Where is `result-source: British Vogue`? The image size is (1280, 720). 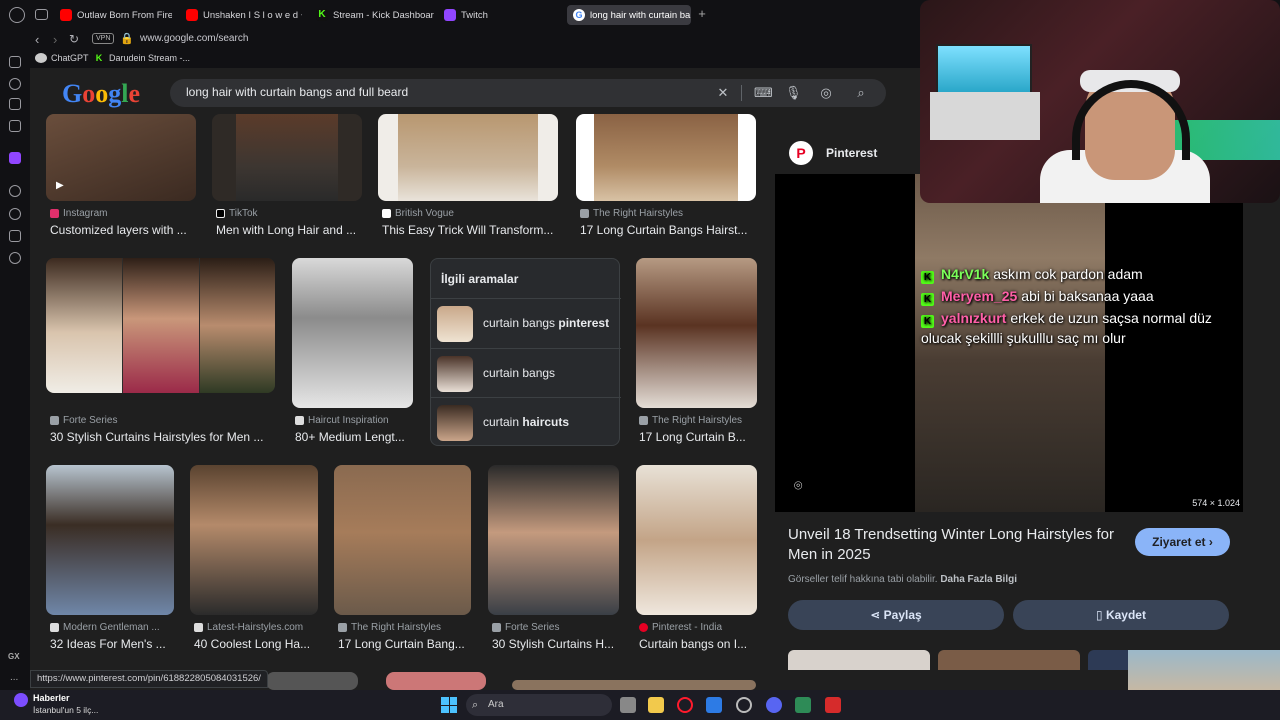 result-source: British Vogue is located at coordinates (418, 213).